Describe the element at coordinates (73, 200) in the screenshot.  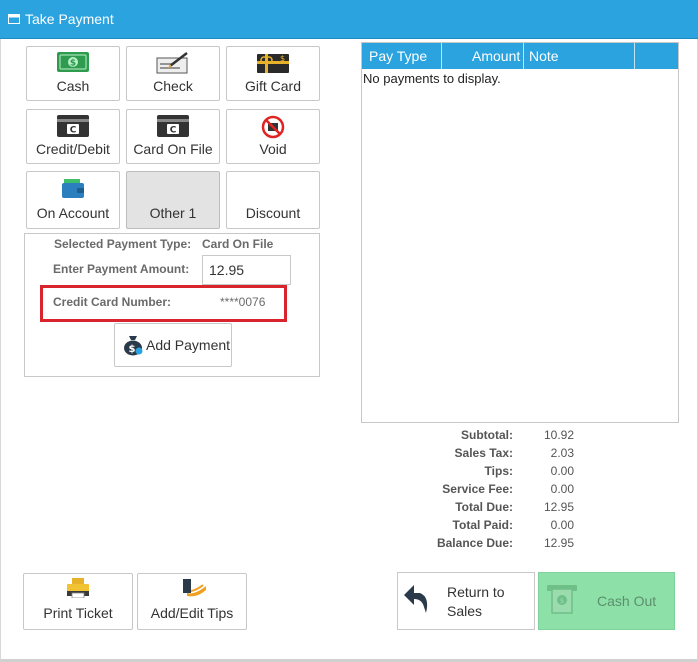
I see `on-account-button: On Account` at that location.